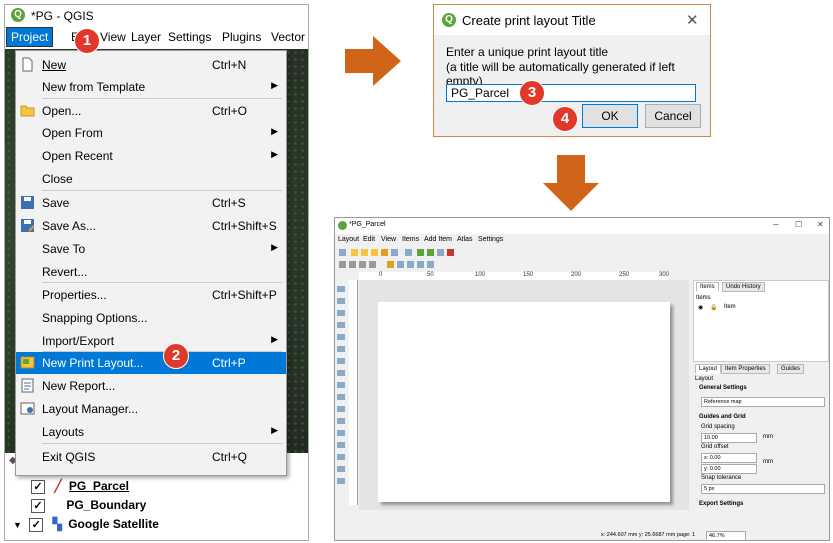  Describe the element at coordinates (722, 417) in the screenshot. I see `section-guides-grid: Guides and Grid` at that location.